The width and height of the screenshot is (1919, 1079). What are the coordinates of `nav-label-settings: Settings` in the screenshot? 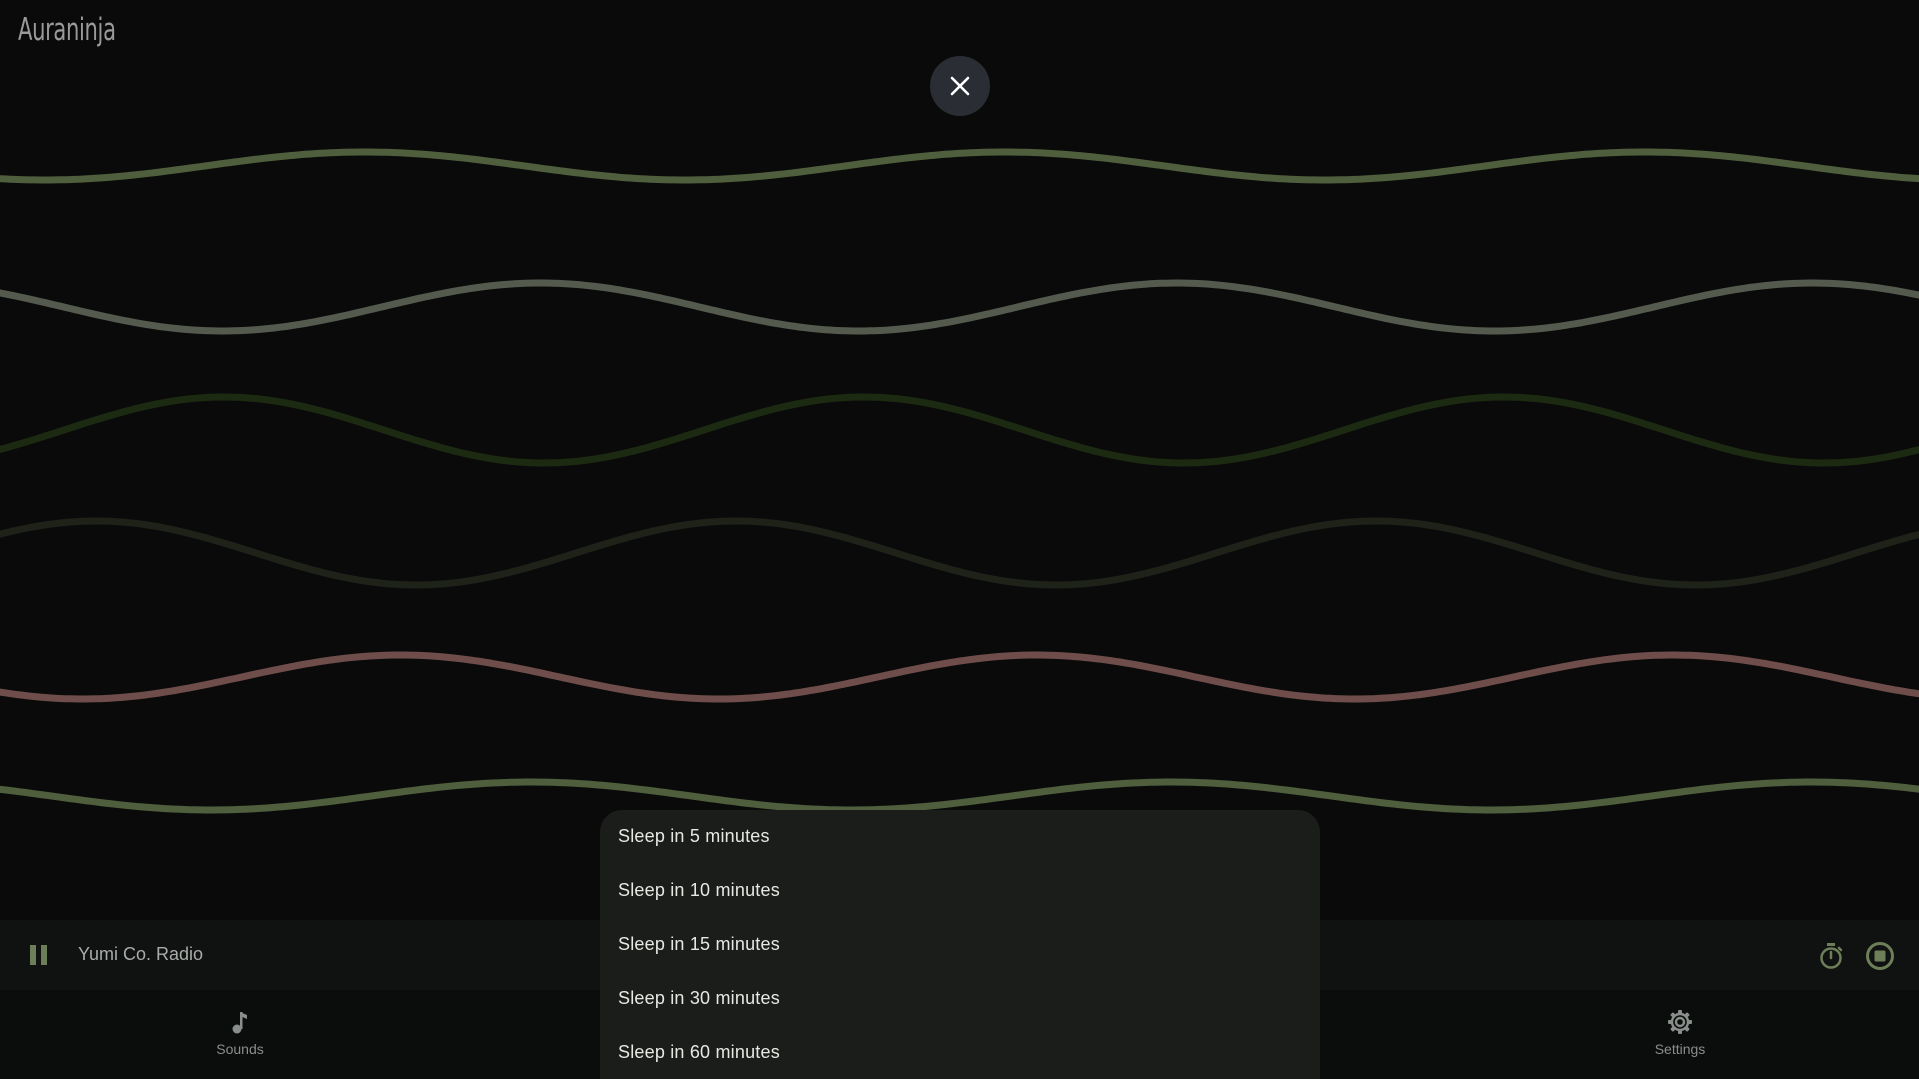 It's located at (1680, 1049).